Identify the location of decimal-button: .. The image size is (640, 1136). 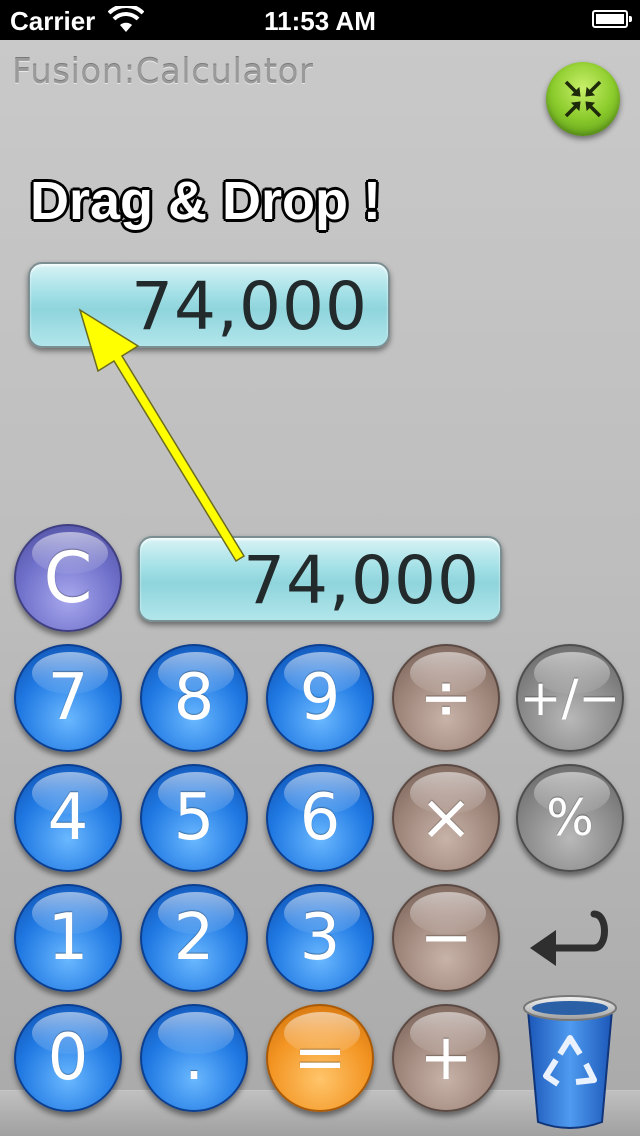
(194, 1058).